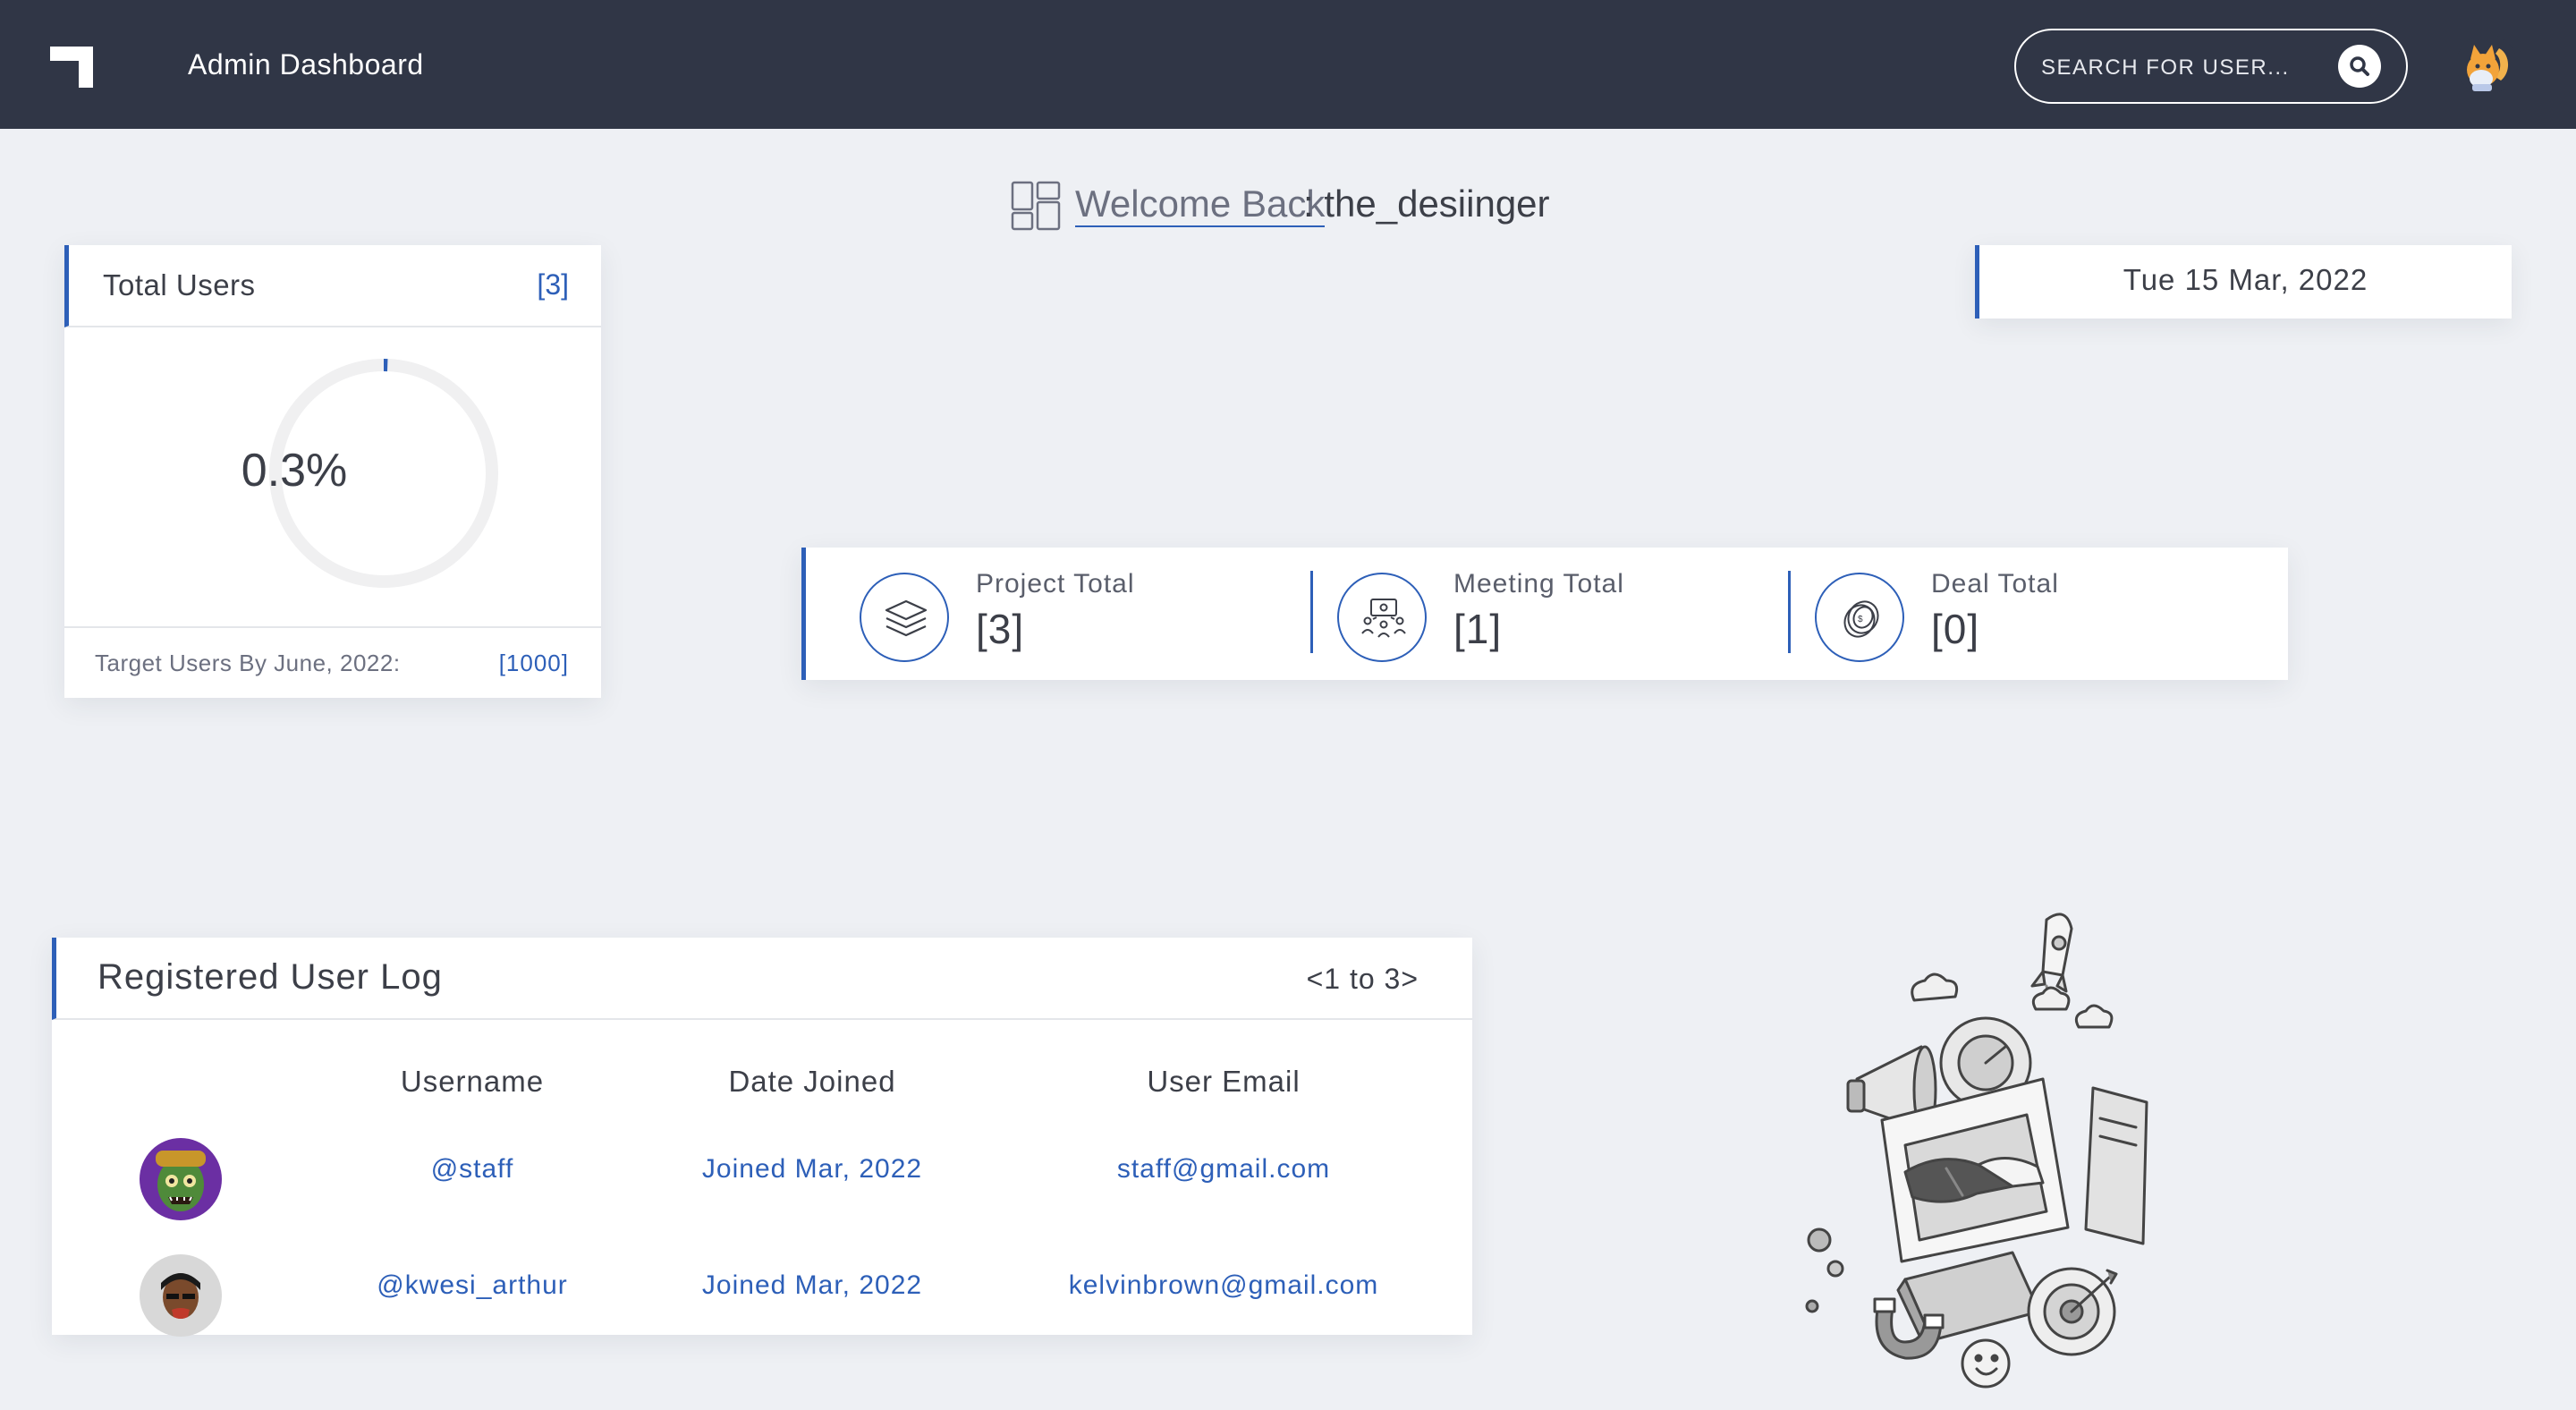  Describe the element at coordinates (2486, 65) in the screenshot. I see `cat-avatar-icon` at that location.